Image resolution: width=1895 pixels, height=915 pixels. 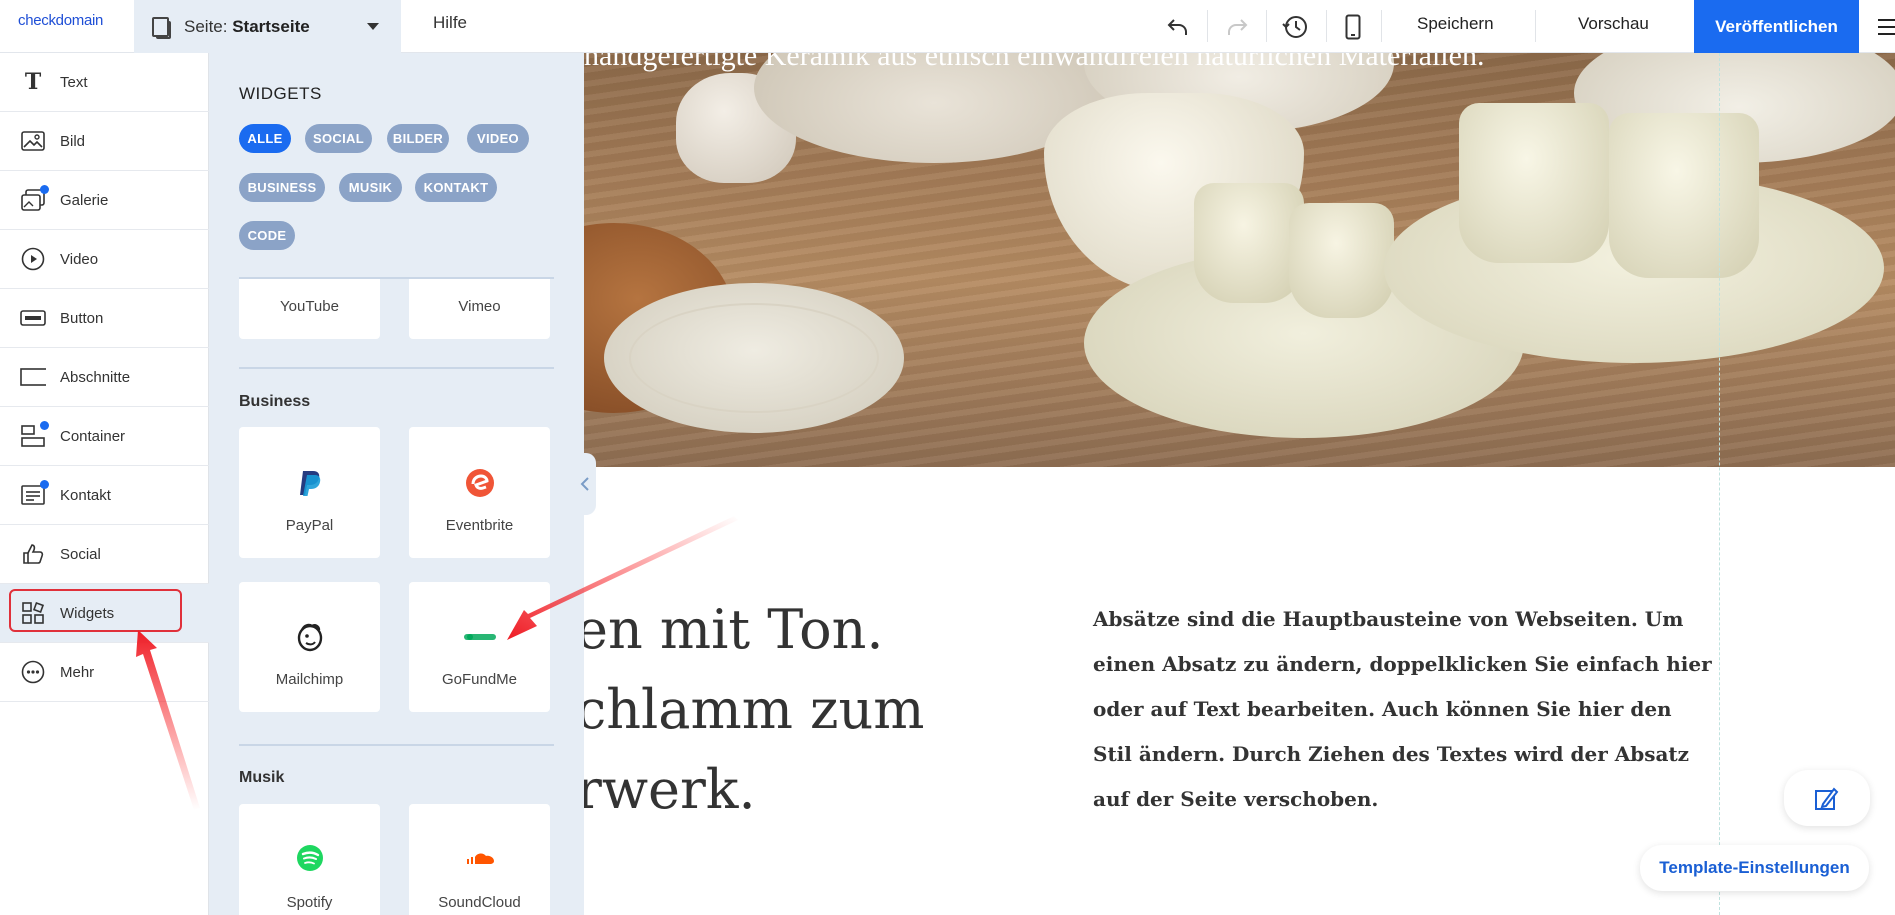 I want to click on widget-card-paypal: PayPal, so click(x=309, y=492).